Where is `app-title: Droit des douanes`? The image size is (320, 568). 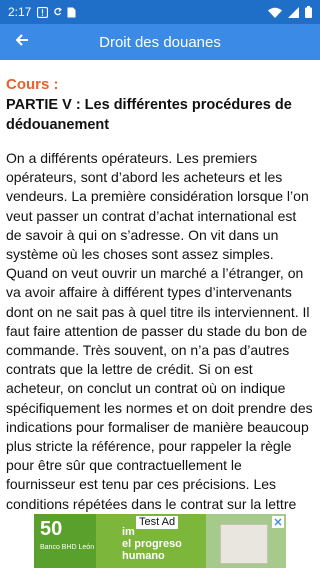 app-title: Droit des douanes is located at coordinates (160, 42).